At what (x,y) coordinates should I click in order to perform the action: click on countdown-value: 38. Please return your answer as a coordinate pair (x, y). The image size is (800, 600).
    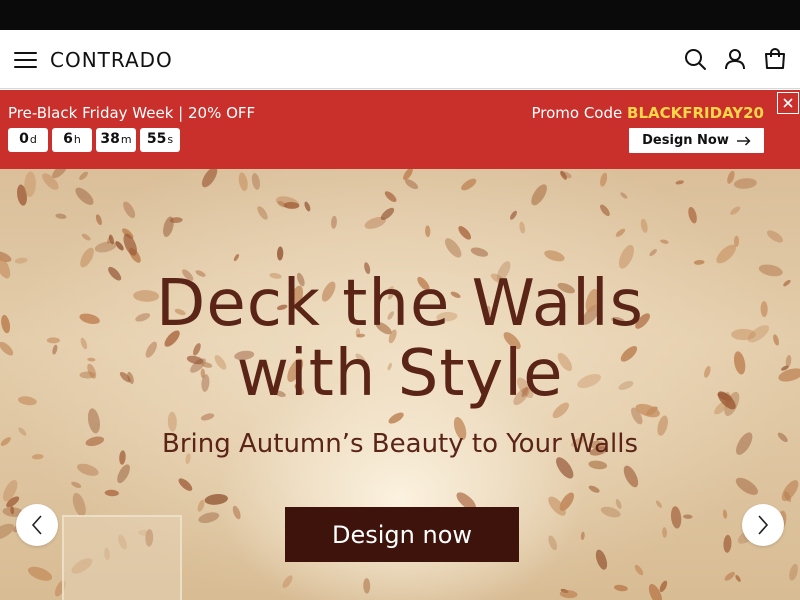
    Looking at the image, I should click on (110, 139).